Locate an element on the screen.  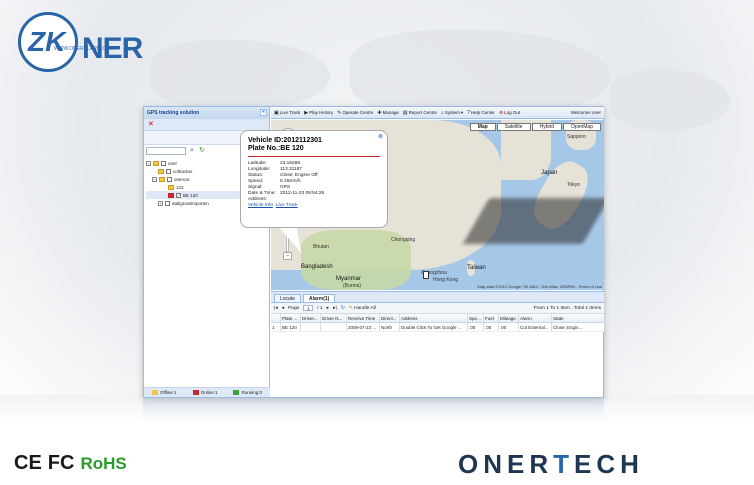
cell-index: 1 is located at coordinates (276, 327).